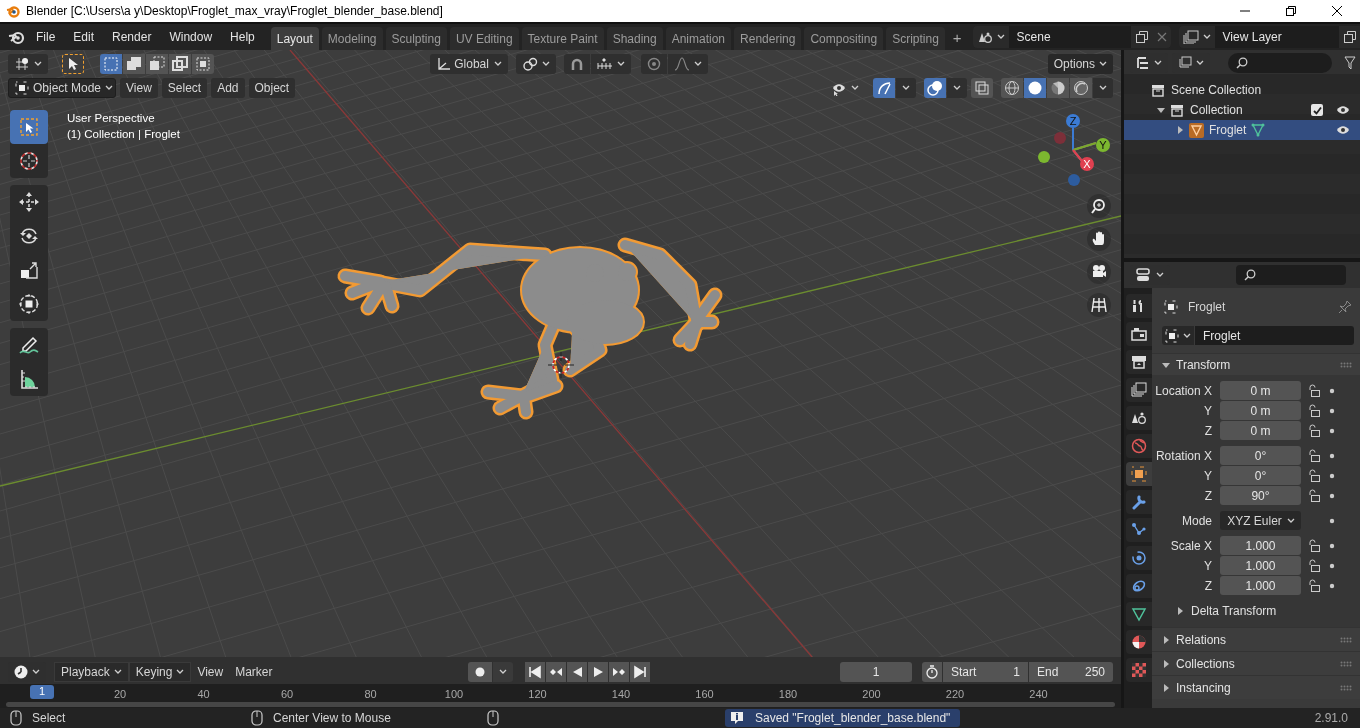 The height and width of the screenshot is (728, 1360). Describe the element at coordinates (876, 672) in the screenshot. I see `current-frame-field: 1` at that location.